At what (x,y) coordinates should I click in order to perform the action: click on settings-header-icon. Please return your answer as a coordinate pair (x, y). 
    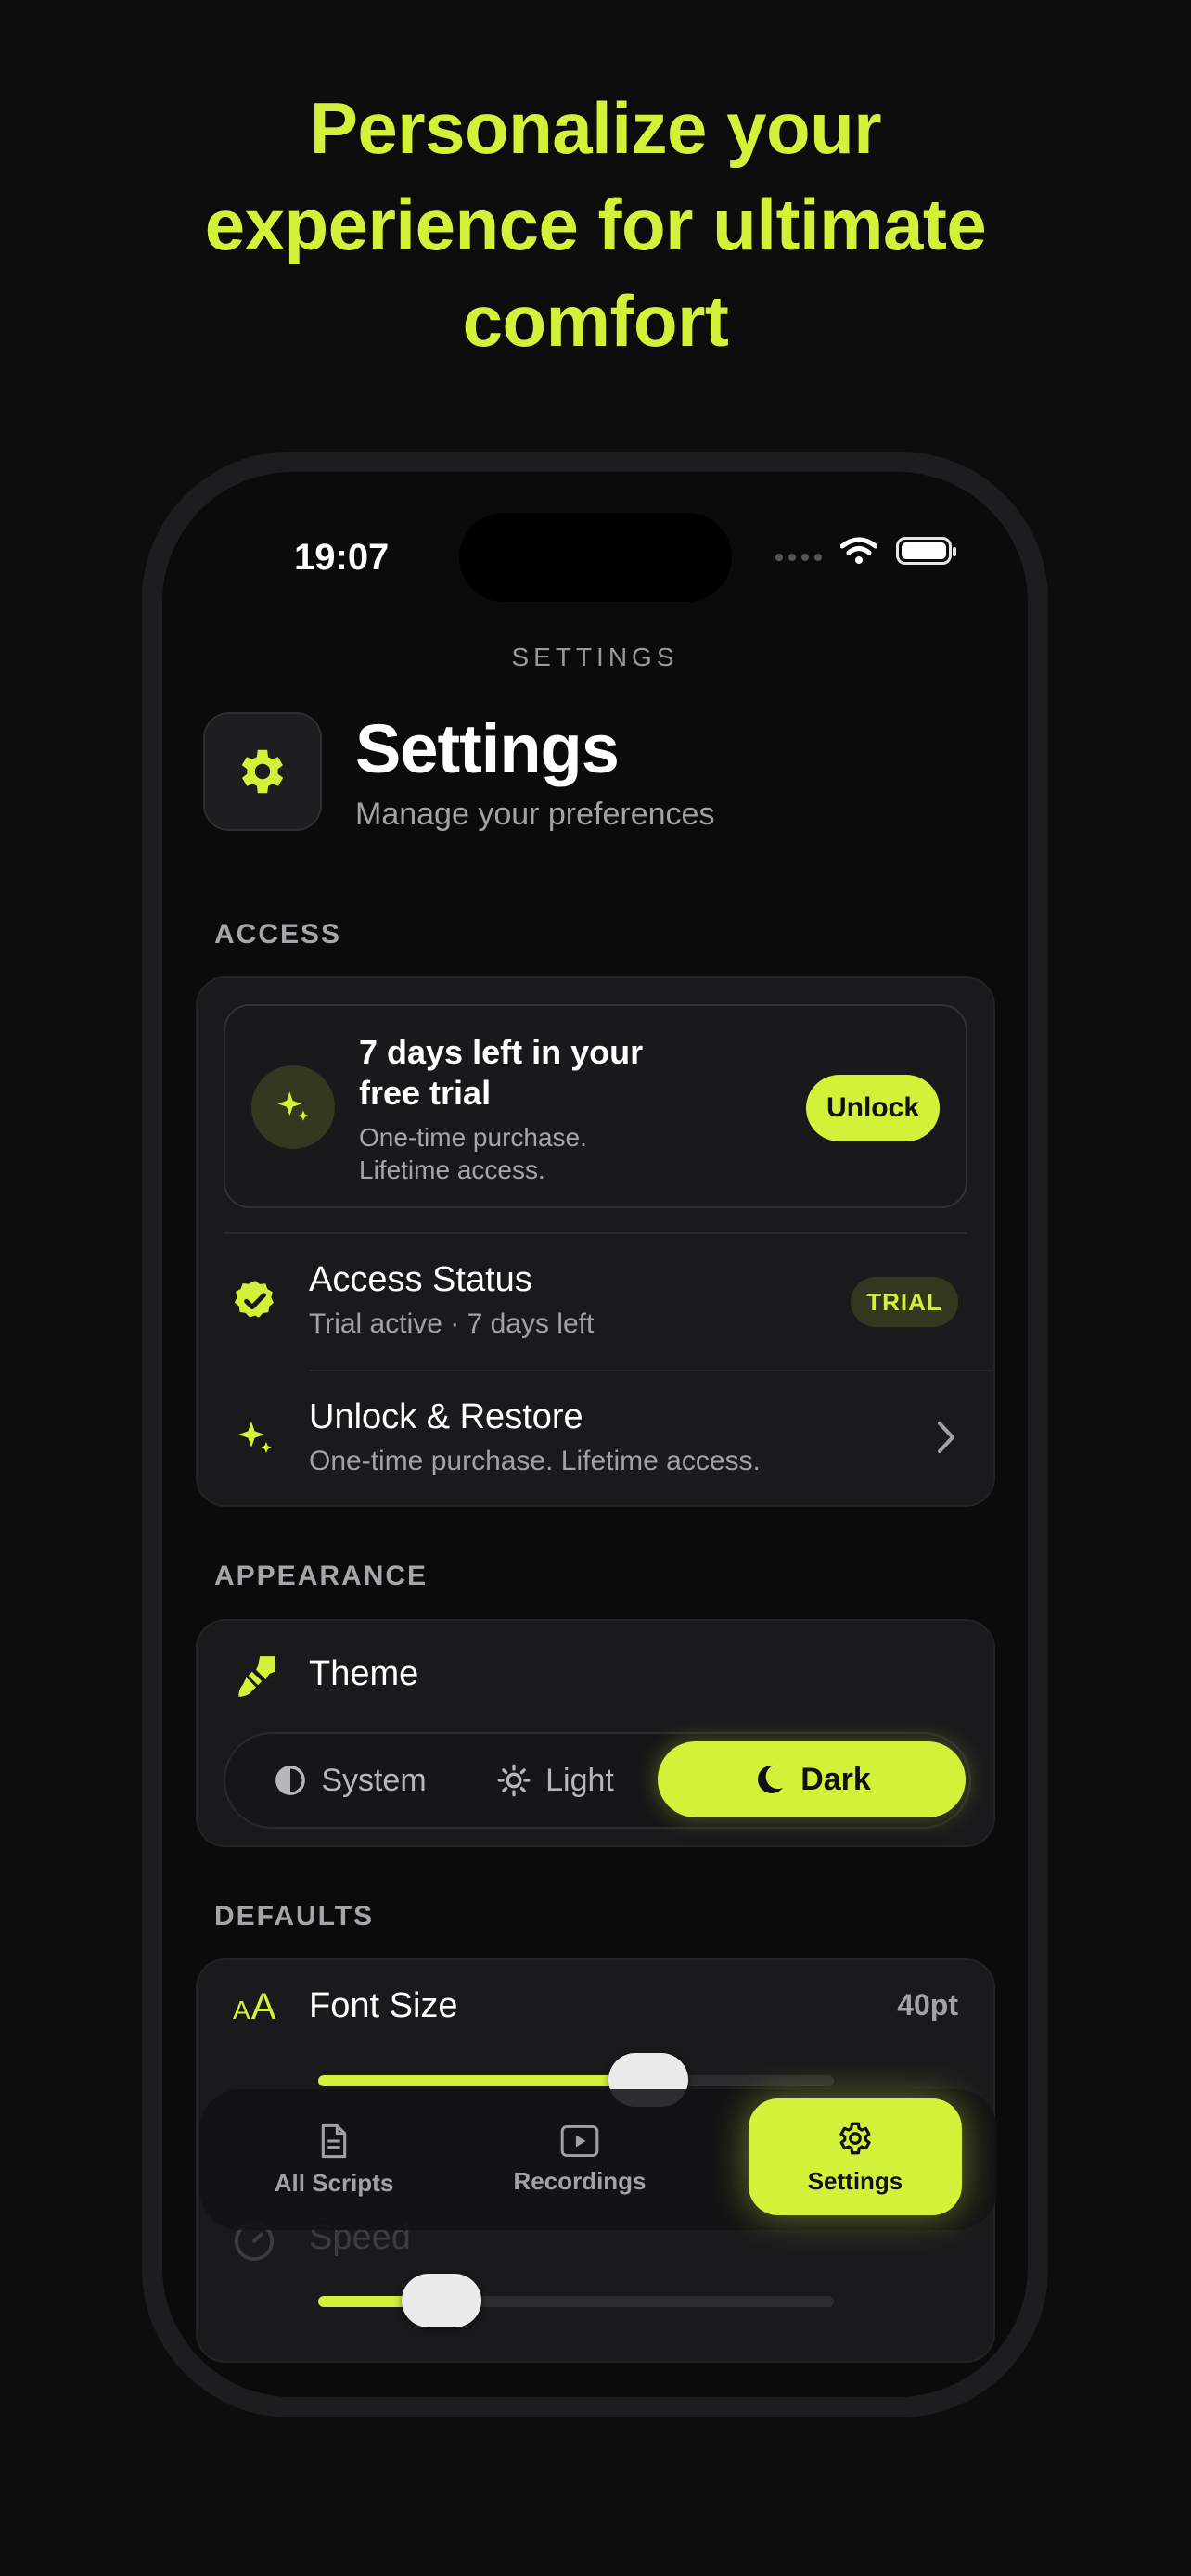
    Looking at the image, I should click on (262, 772).